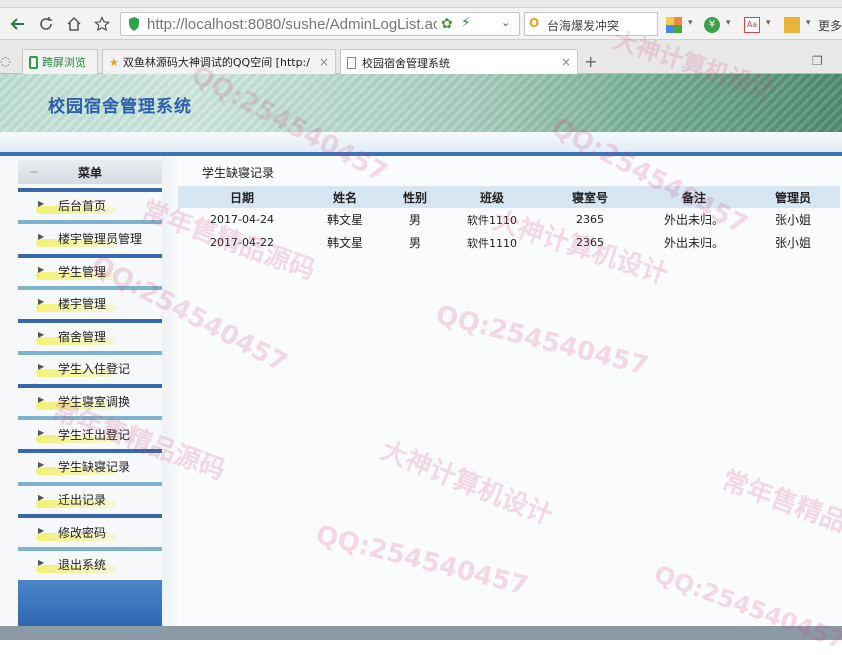 This screenshot has width=842, height=655. Describe the element at coordinates (90, 303) in the screenshot. I see `sidebar-item-buildings: ▶ 楼宇管理` at that location.